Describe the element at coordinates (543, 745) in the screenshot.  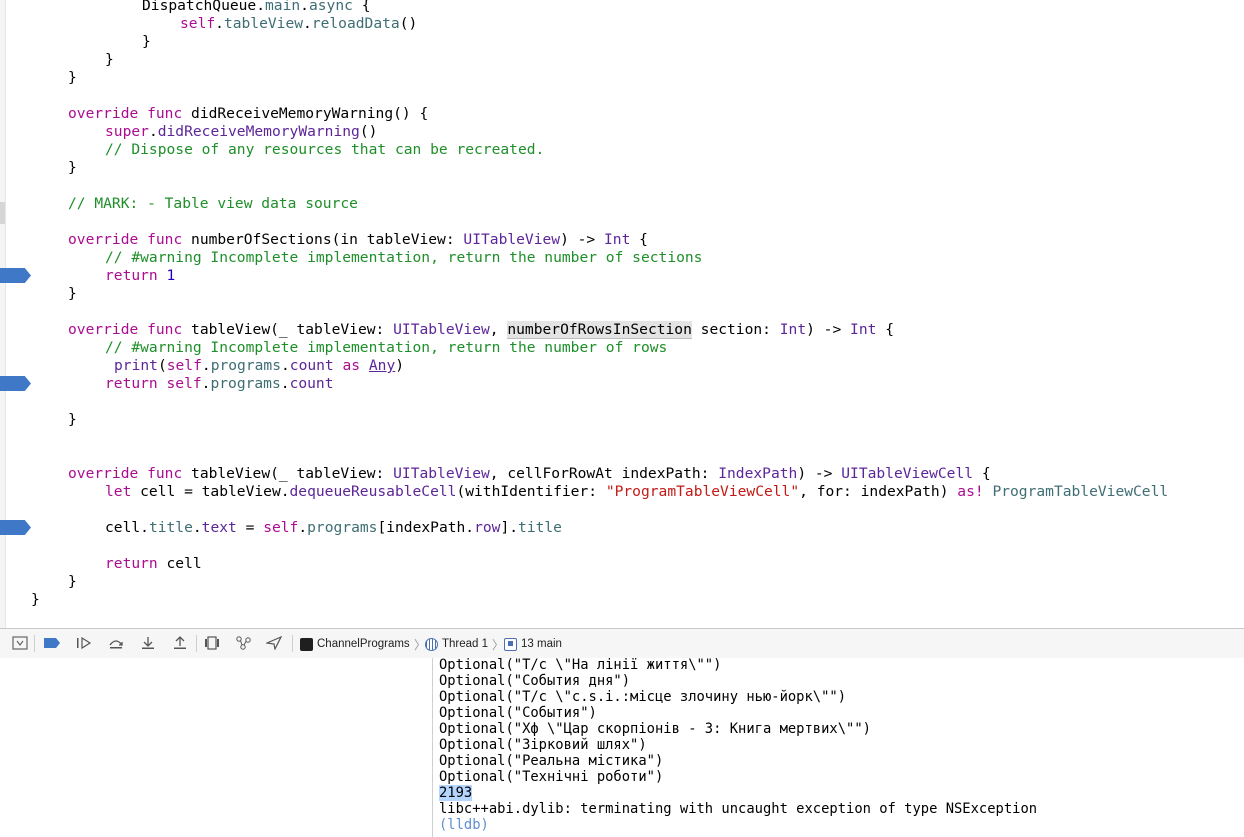
I see `console-line: Optional("Зірковий шлях")` at that location.